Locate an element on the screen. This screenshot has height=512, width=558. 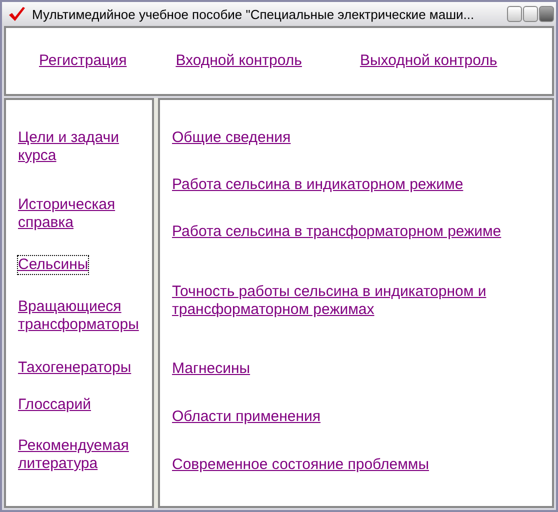
maximize-button is located at coordinates (530, 14).